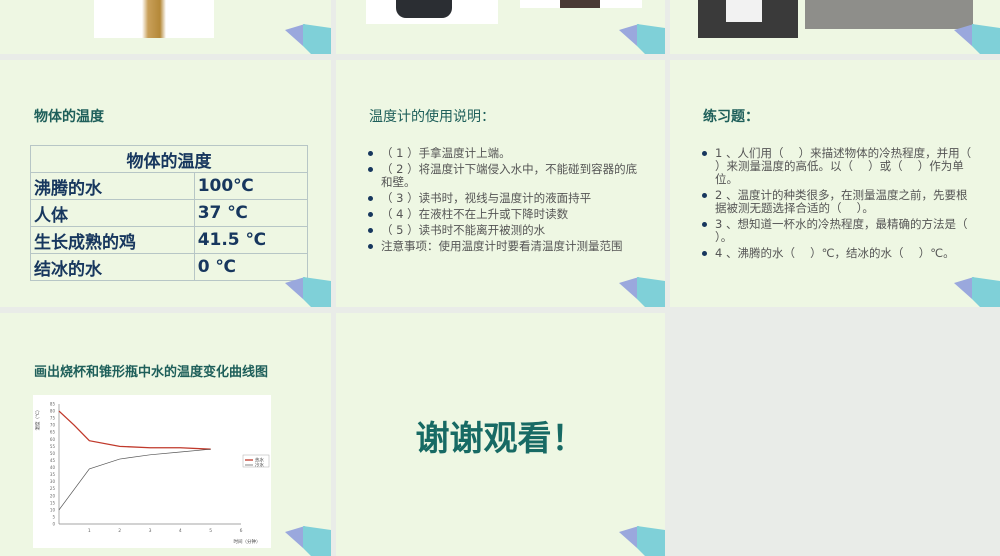 This screenshot has height=556, width=1000. I want to click on table-cell: 生长成熟的鸡, so click(112, 240).